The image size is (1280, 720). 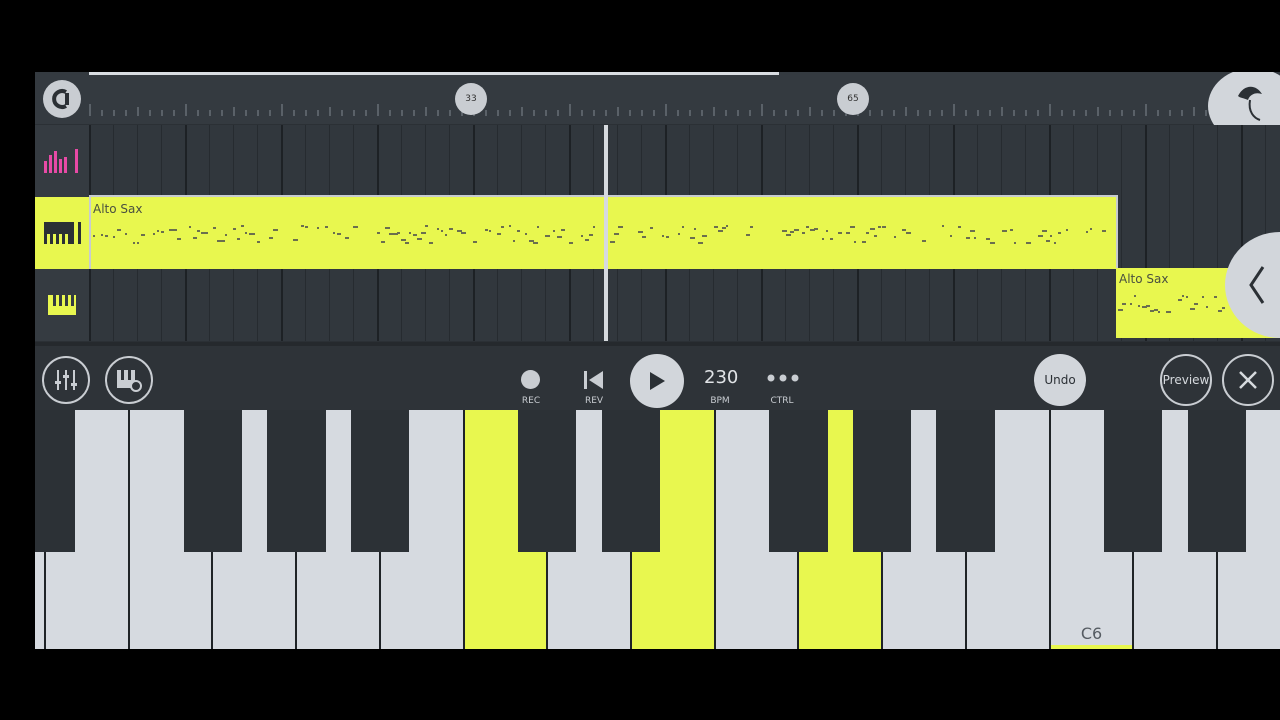 What do you see at coordinates (530, 379) in the screenshot?
I see `record-button` at bounding box center [530, 379].